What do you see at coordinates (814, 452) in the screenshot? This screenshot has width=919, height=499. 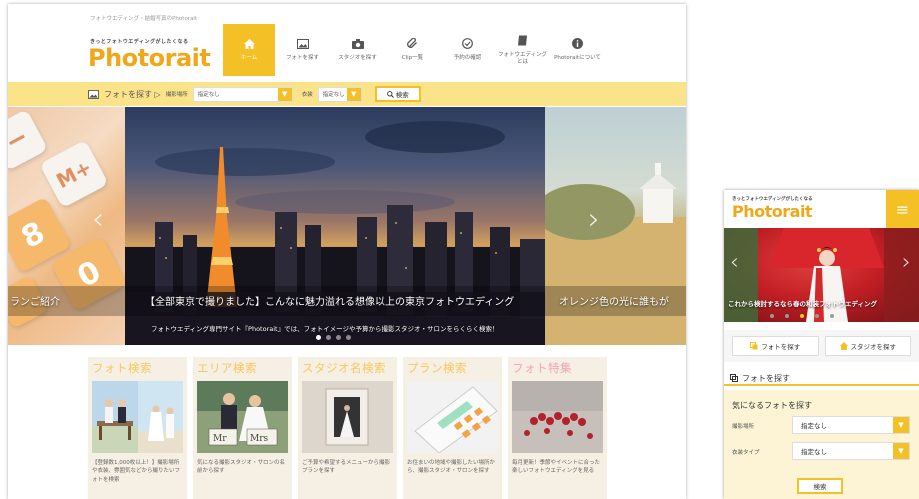 I see `mobile-costume-value: 指定なし` at bounding box center [814, 452].